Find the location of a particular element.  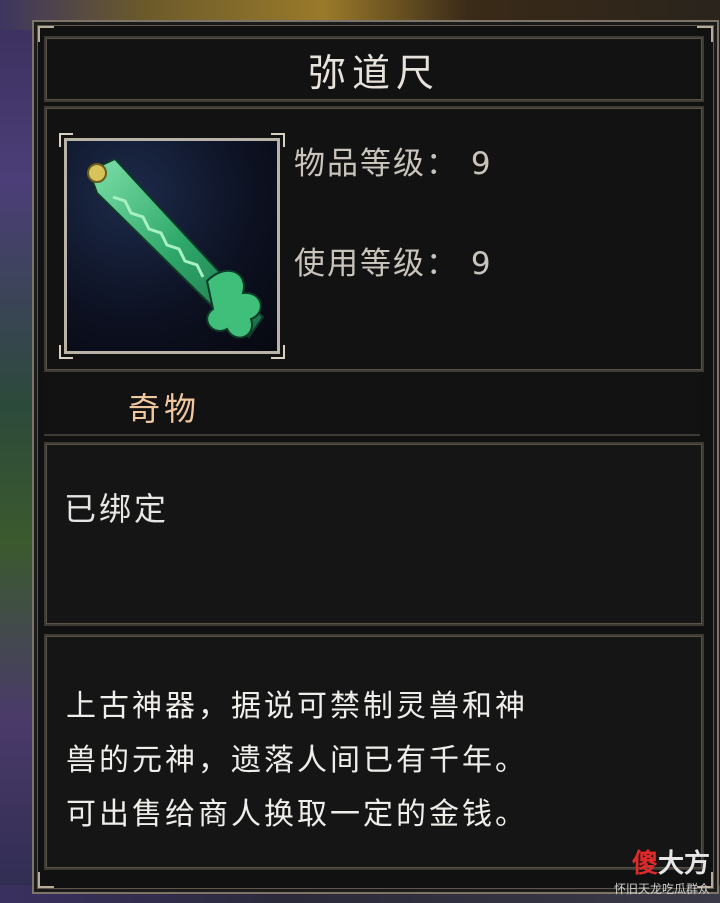

item-title-bar: 弥道尺 is located at coordinates (374, 69).